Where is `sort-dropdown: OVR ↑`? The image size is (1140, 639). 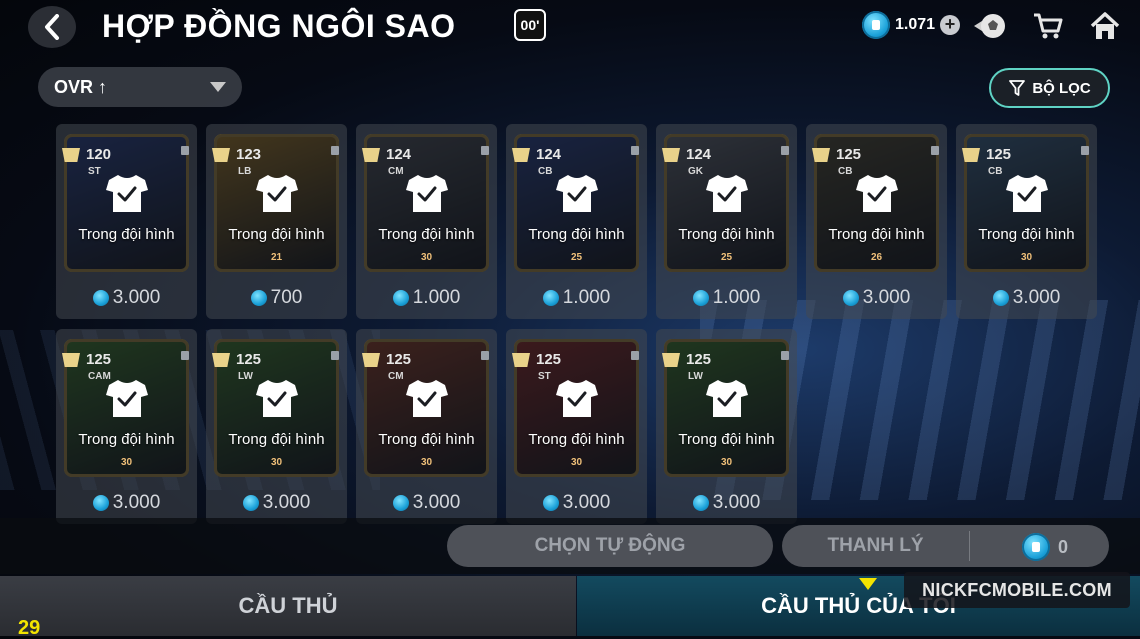
sort-dropdown: OVR ↑ is located at coordinates (140, 87).